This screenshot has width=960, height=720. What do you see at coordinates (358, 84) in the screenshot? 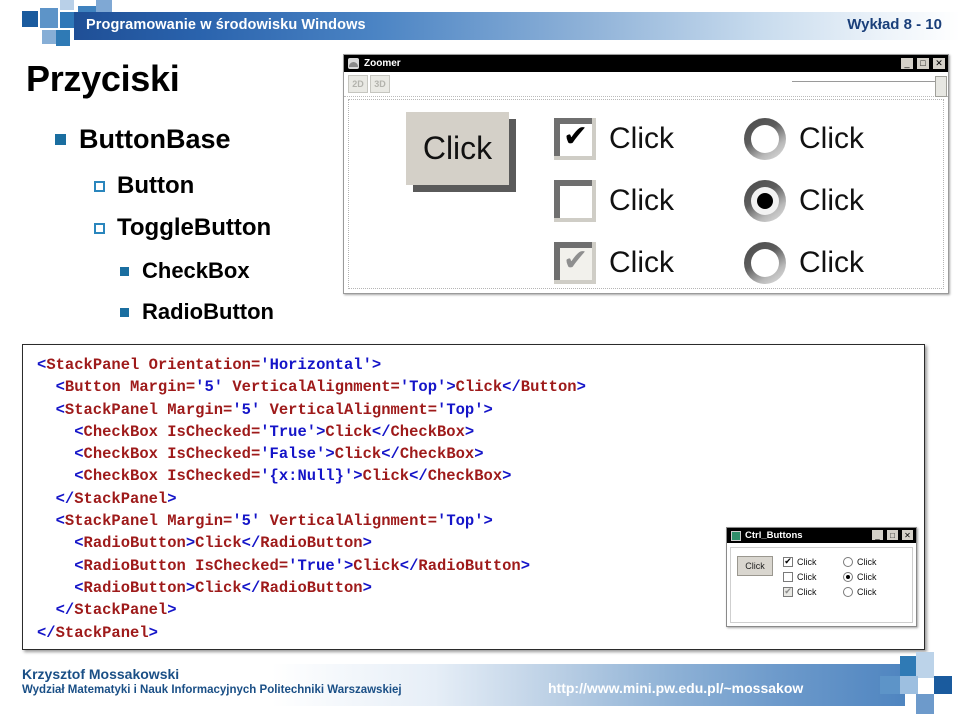
I see `tool-2d-button: 2D` at bounding box center [358, 84].